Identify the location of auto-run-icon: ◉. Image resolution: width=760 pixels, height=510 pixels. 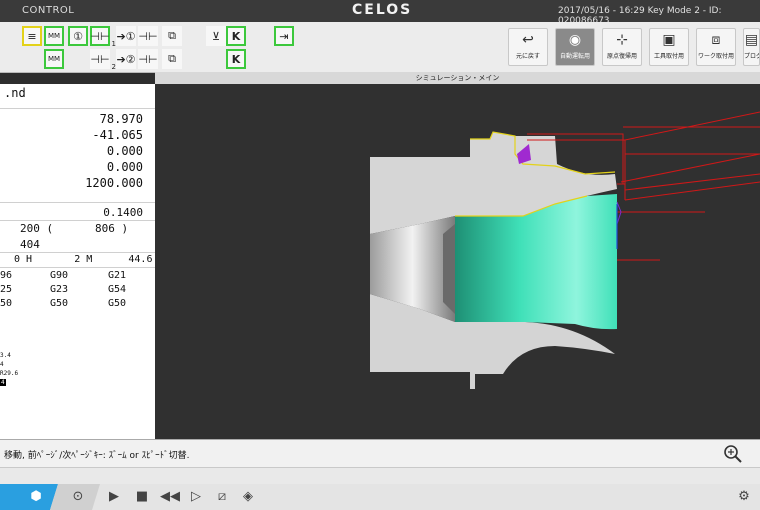
(575, 40).